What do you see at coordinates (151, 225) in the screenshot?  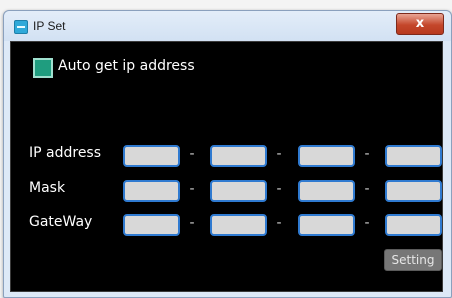 I see `gateway-octet-1-input` at bounding box center [151, 225].